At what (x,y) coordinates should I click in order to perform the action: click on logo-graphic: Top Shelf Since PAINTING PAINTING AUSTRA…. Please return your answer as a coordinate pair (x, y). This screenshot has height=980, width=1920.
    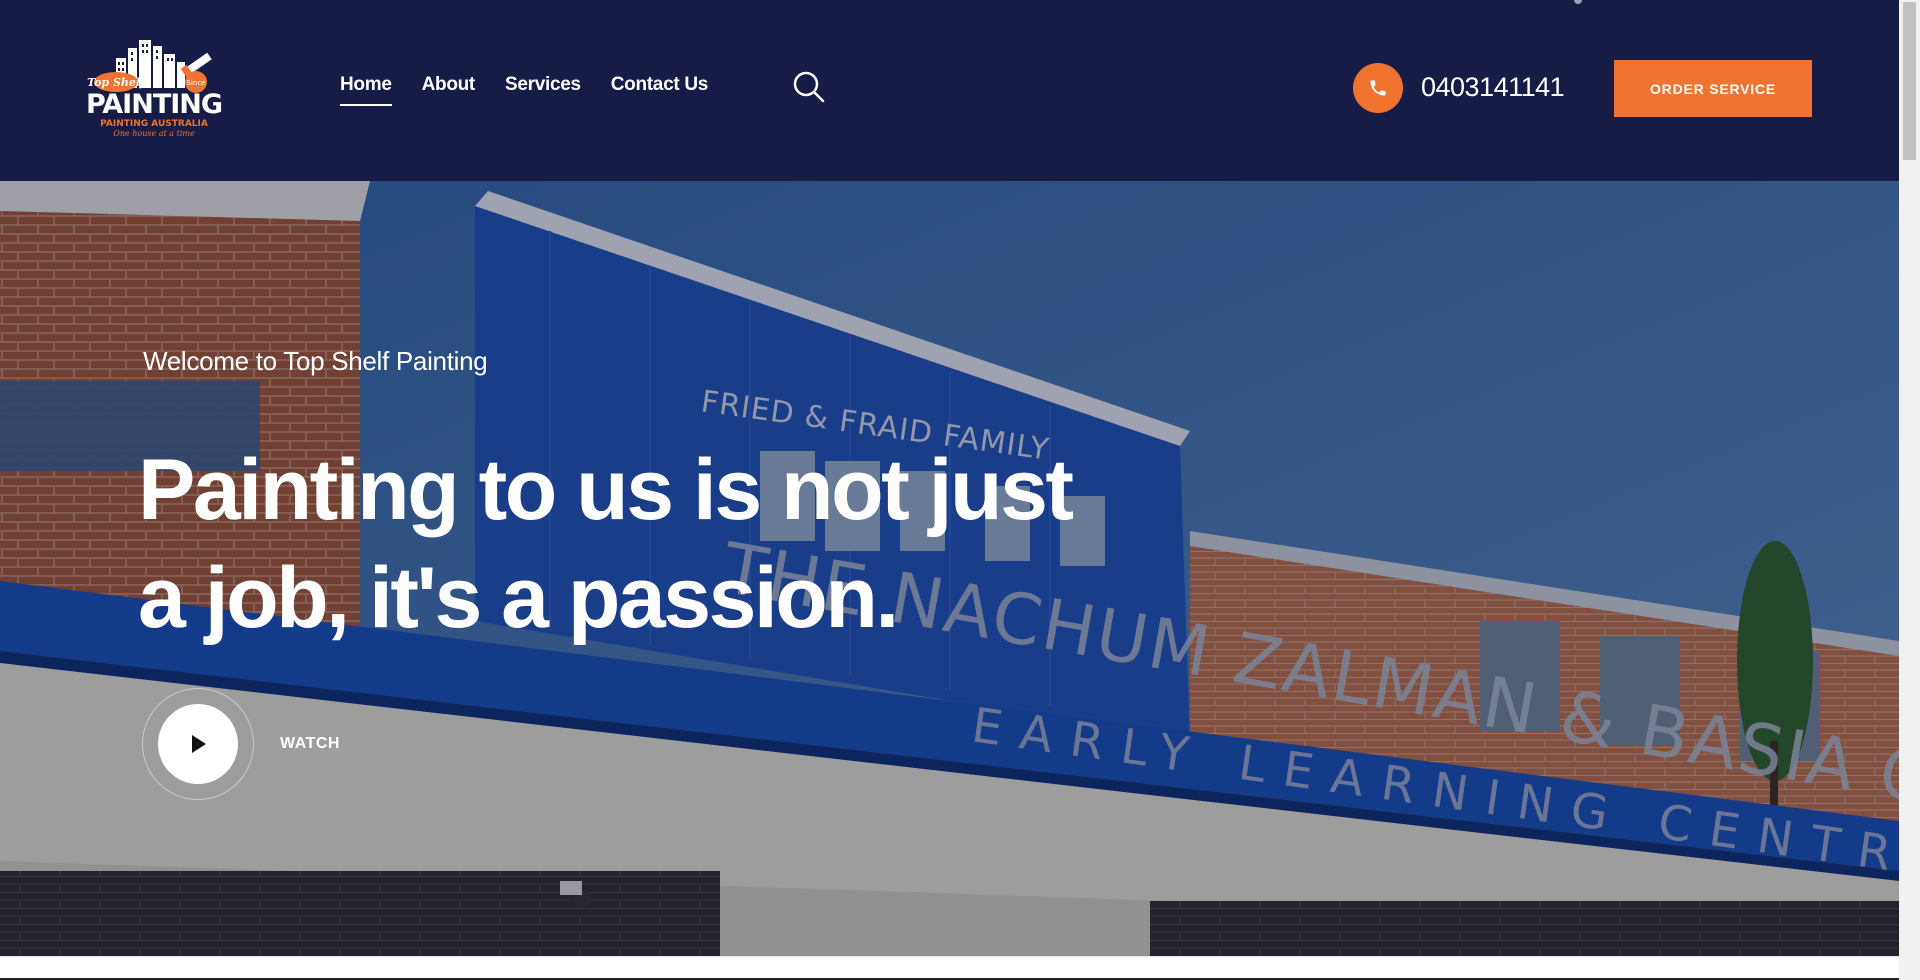
    Looking at the image, I should click on (154, 89).